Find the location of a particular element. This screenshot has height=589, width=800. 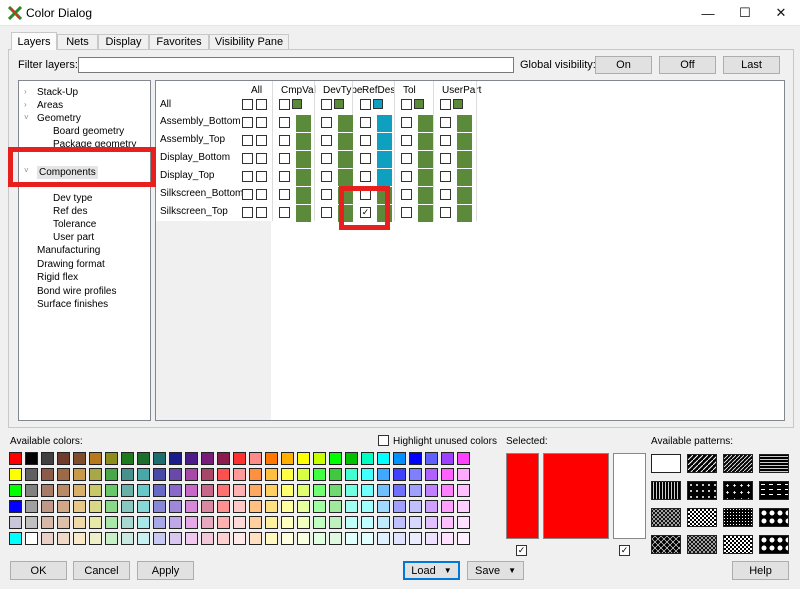

load-button: Load ▼ is located at coordinates (431, 570).